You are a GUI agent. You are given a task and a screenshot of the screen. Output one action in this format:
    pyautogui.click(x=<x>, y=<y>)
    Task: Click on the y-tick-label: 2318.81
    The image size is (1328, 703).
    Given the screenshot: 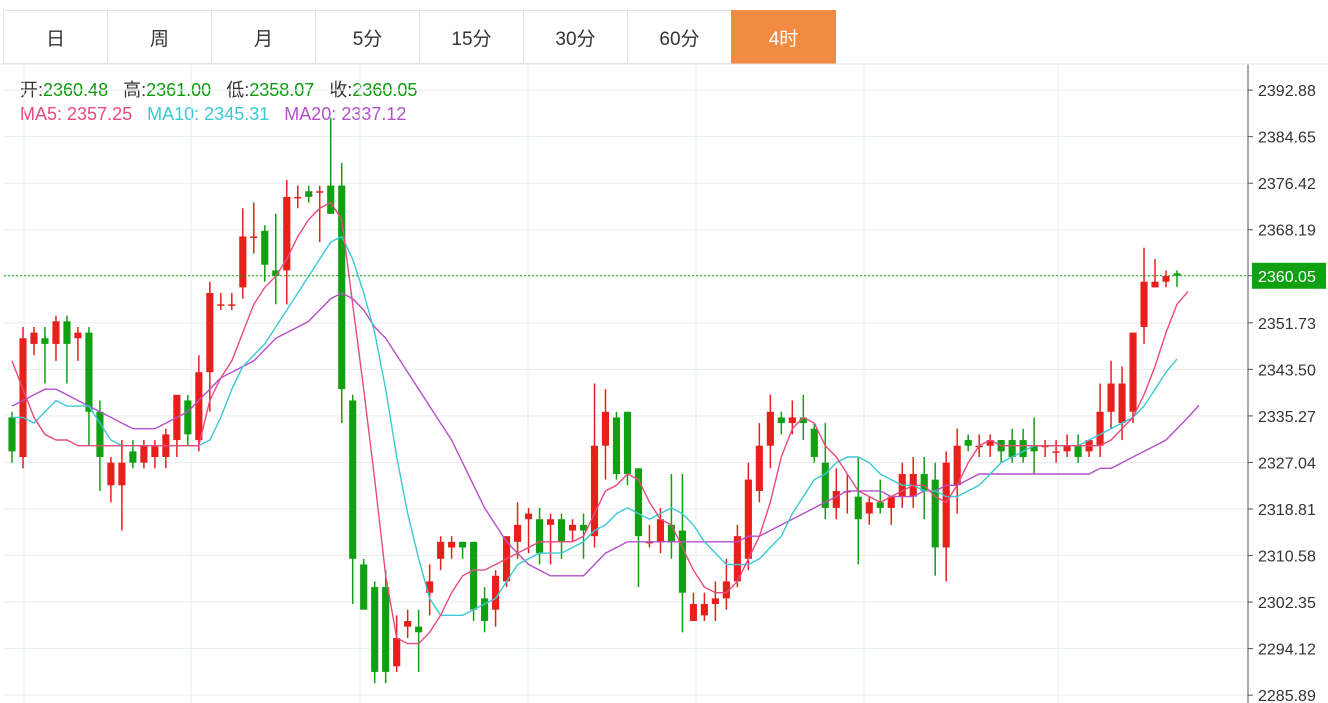 What is the action you would take?
    pyautogui.click(x=1287, y=510)
    